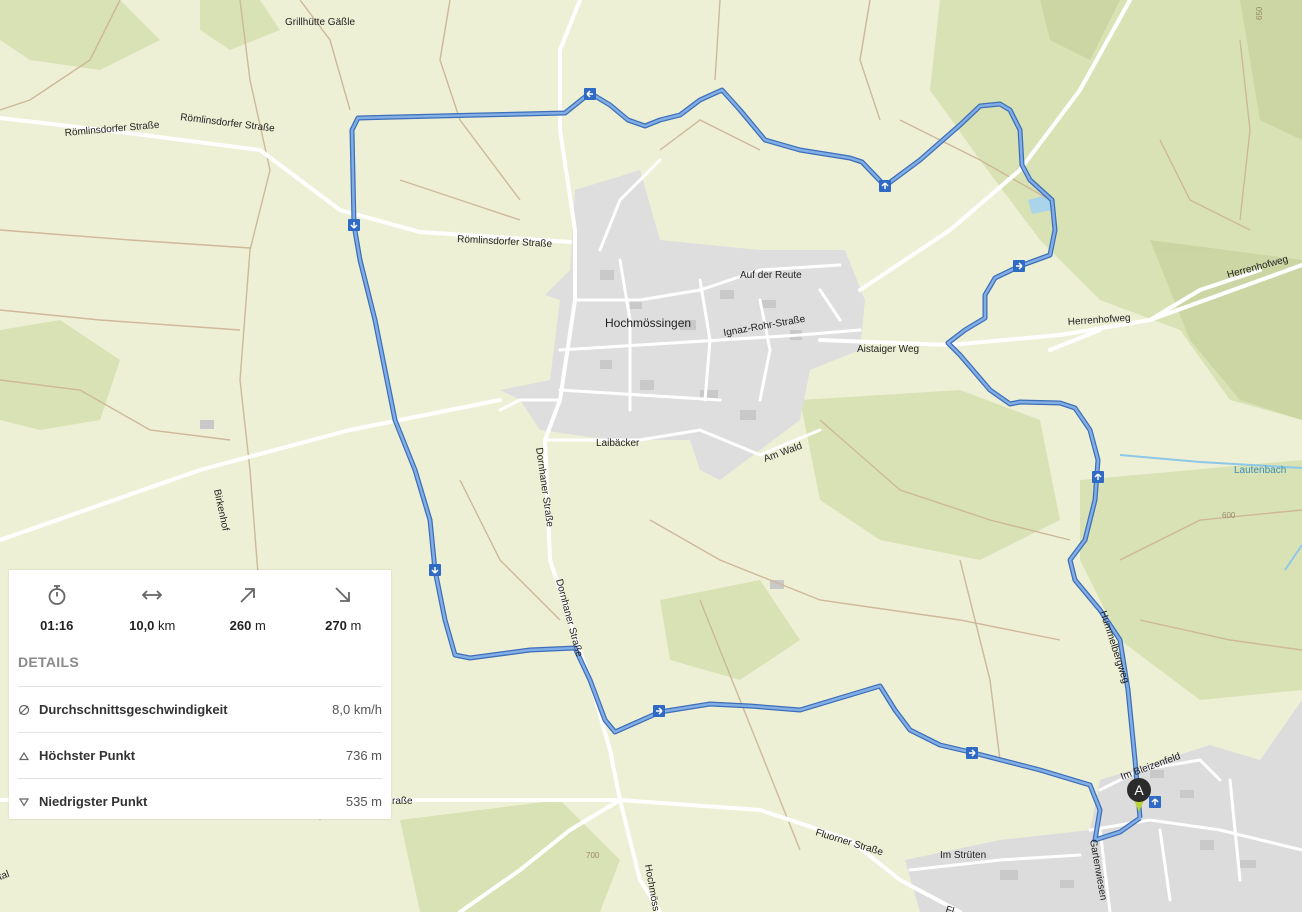 This screenshot has width=1302, height=912. Describe the element at coordinates (24, 755) in the screenshot. I see `highest-point-icon` at that location.